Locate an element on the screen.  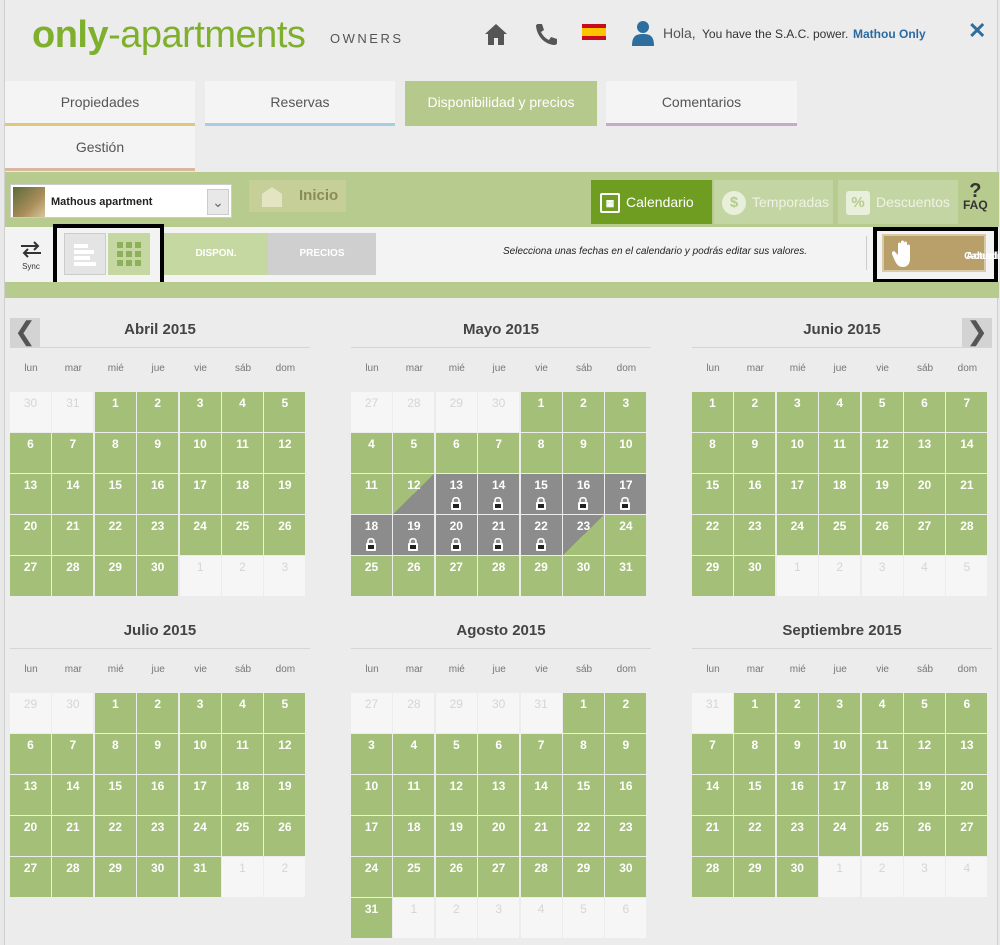
precios-toggle: PRECIOS is located at coordinates (322, 254).